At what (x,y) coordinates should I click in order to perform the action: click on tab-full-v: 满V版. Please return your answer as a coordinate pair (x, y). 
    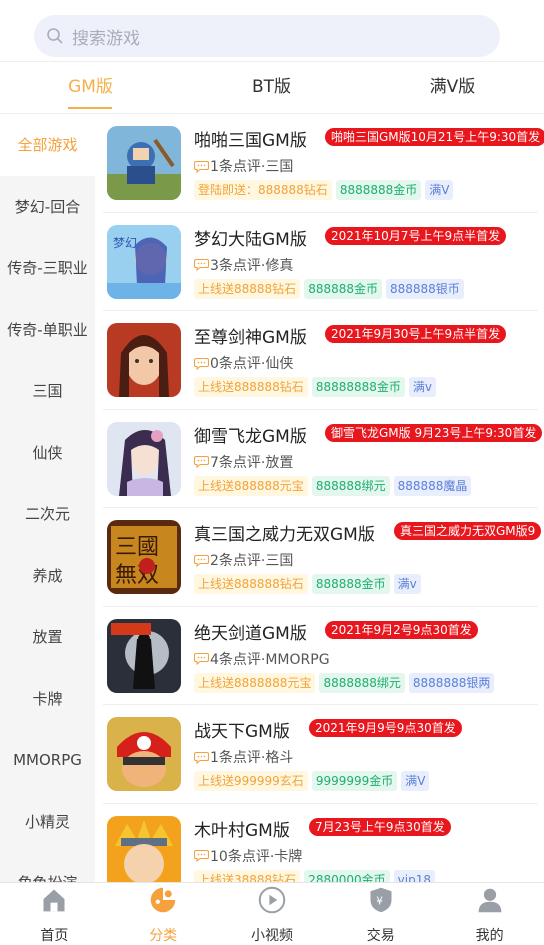
    Looking at the image, I should click on (452, 87).